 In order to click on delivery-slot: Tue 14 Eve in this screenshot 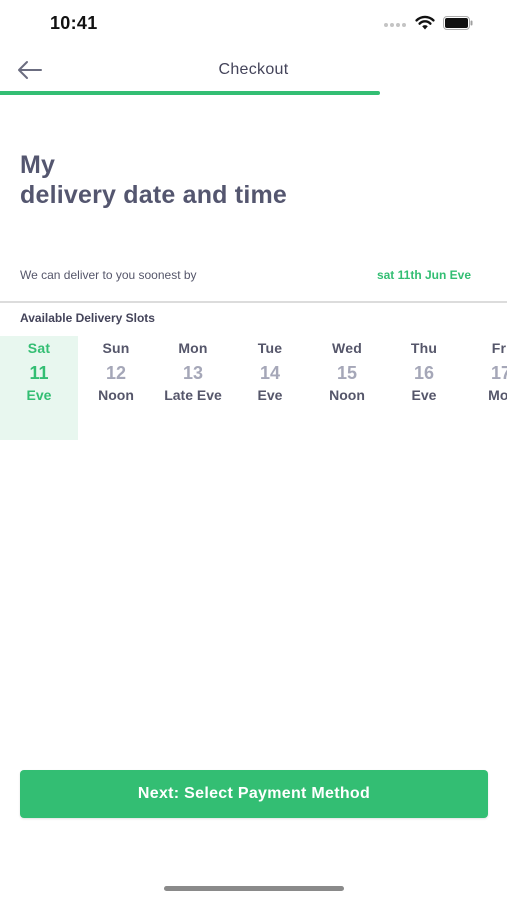, I will do `click(270, 388)`.